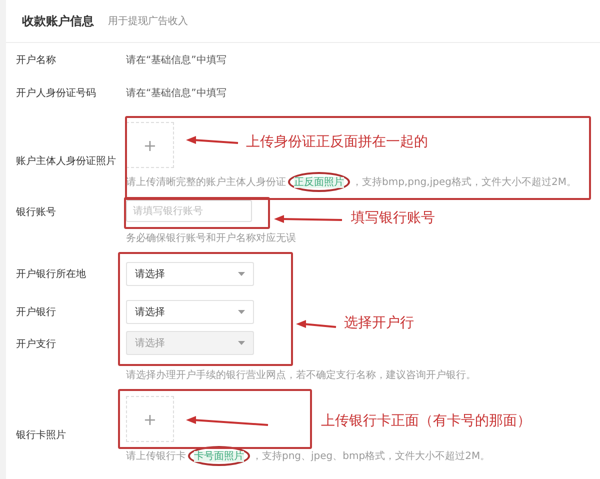 Image resolution: width=600 pixels, height=479 pixels. Describe the element at coordinates (393, 218) in the screenshot. I see `annotation-text: 填写银行账号` at that location.